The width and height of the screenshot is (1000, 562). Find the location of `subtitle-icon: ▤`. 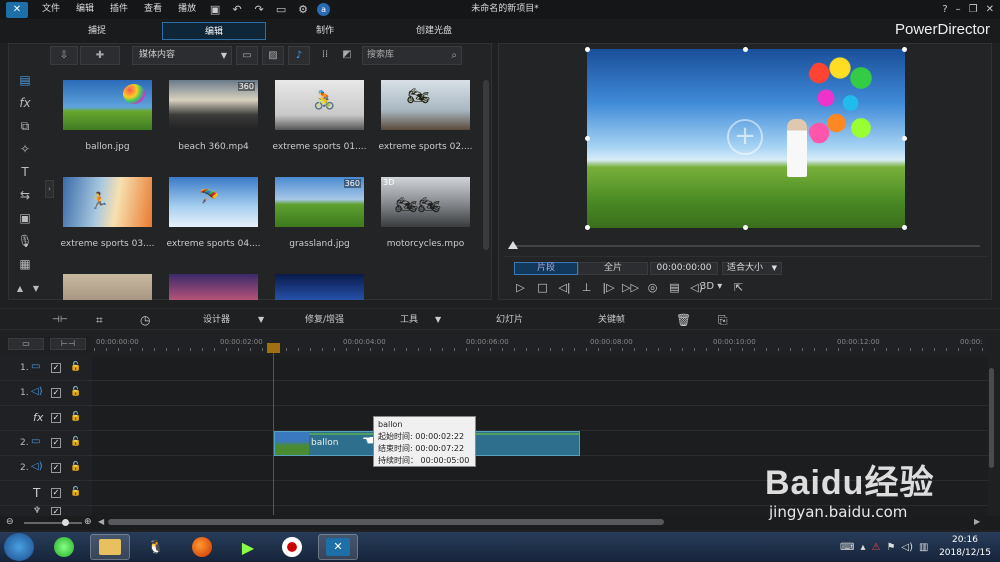

subtitle-icon: ▤ is located at coordinates (674, 288).